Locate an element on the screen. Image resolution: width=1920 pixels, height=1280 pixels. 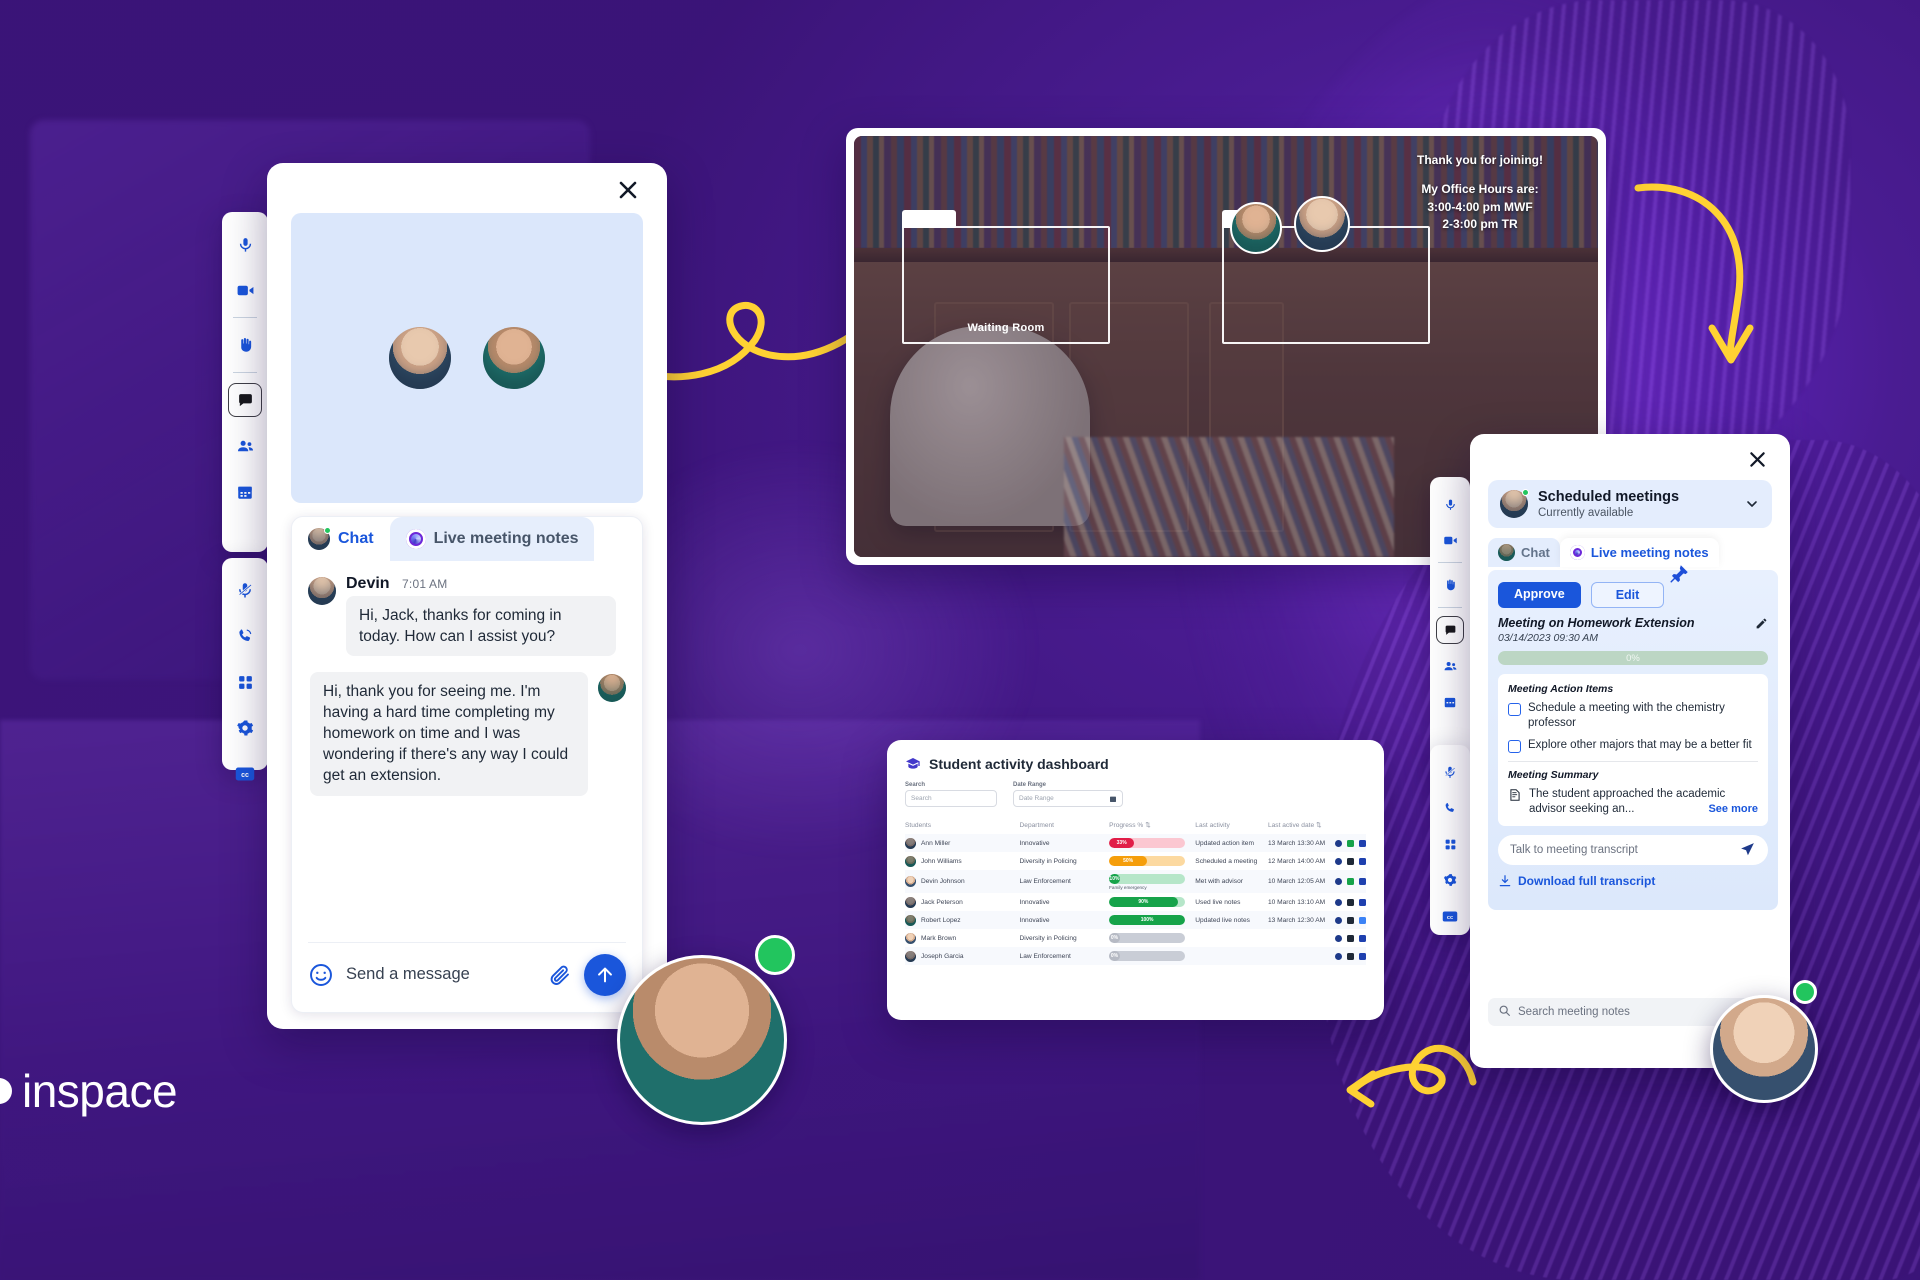
date-range-filter: Date Range Date Range is located at coordinates (1068, 794).